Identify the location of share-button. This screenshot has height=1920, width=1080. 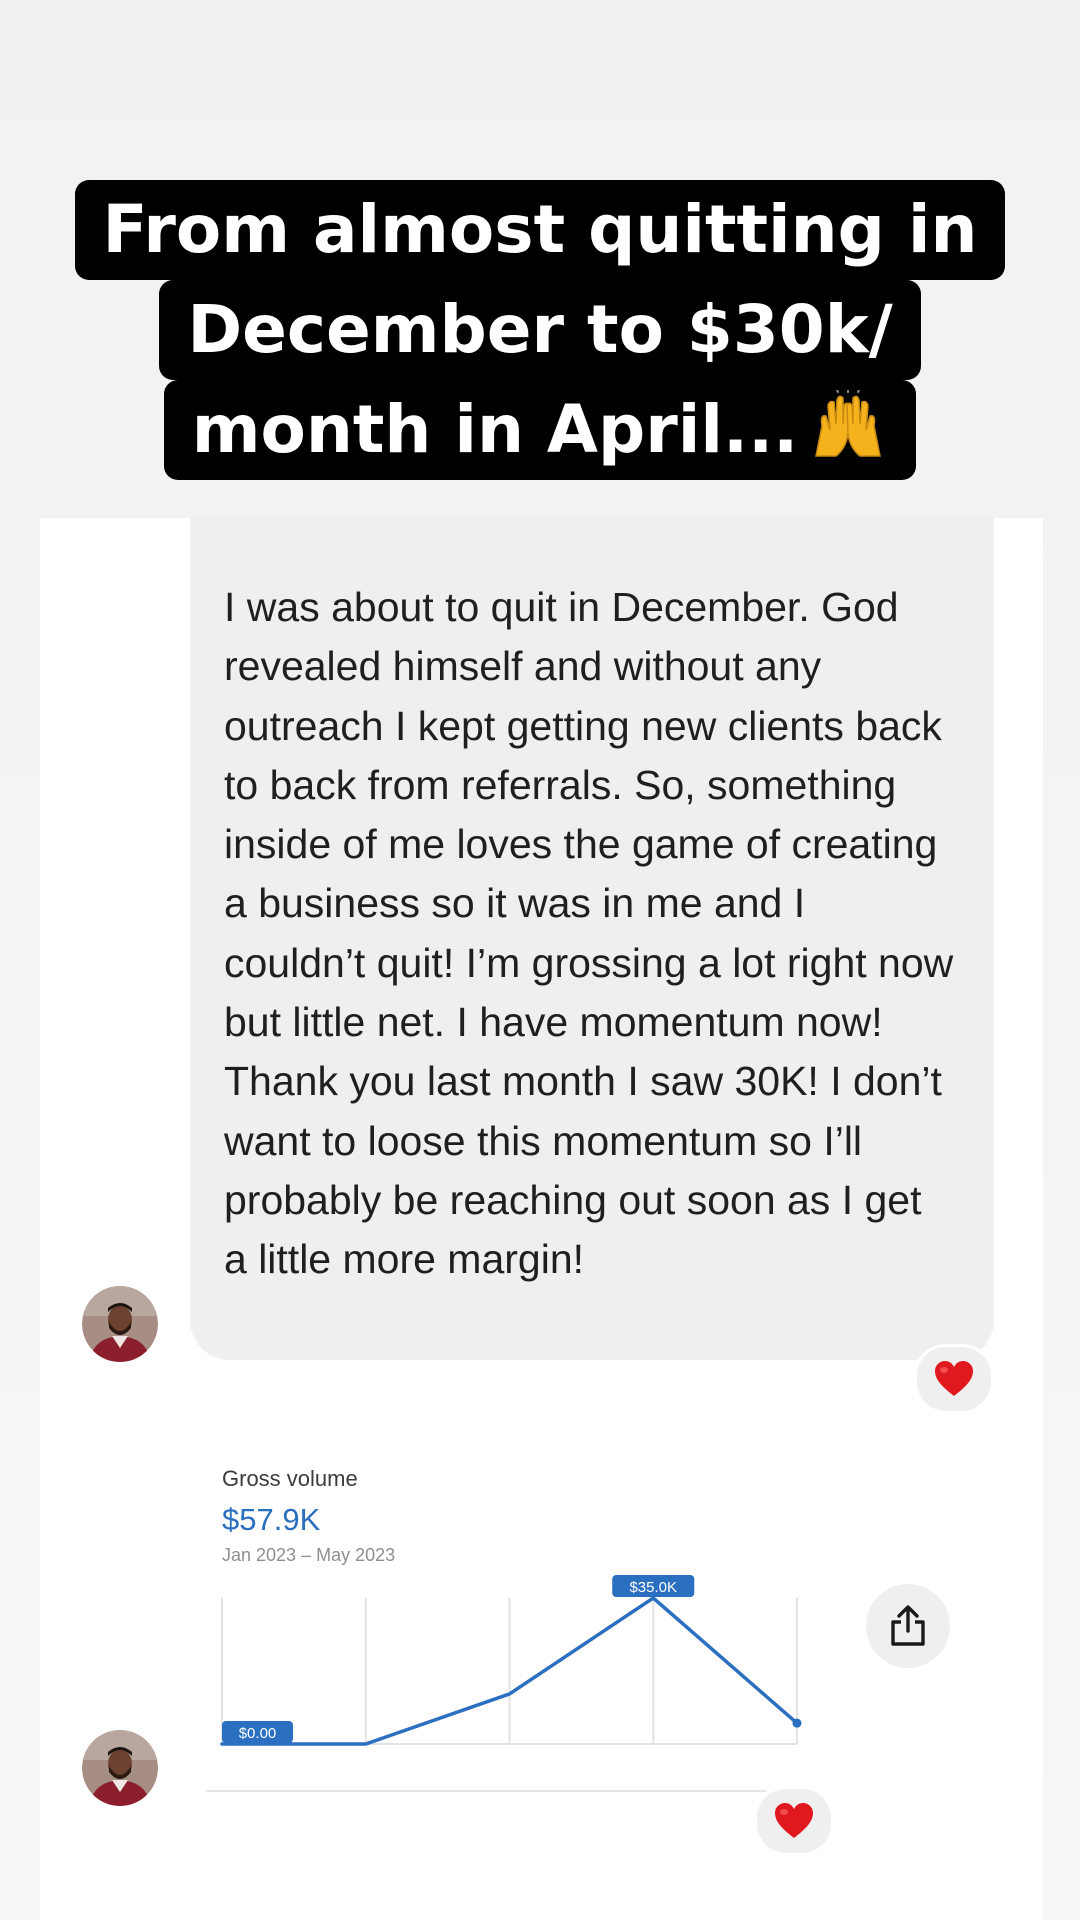
(908, 1626).